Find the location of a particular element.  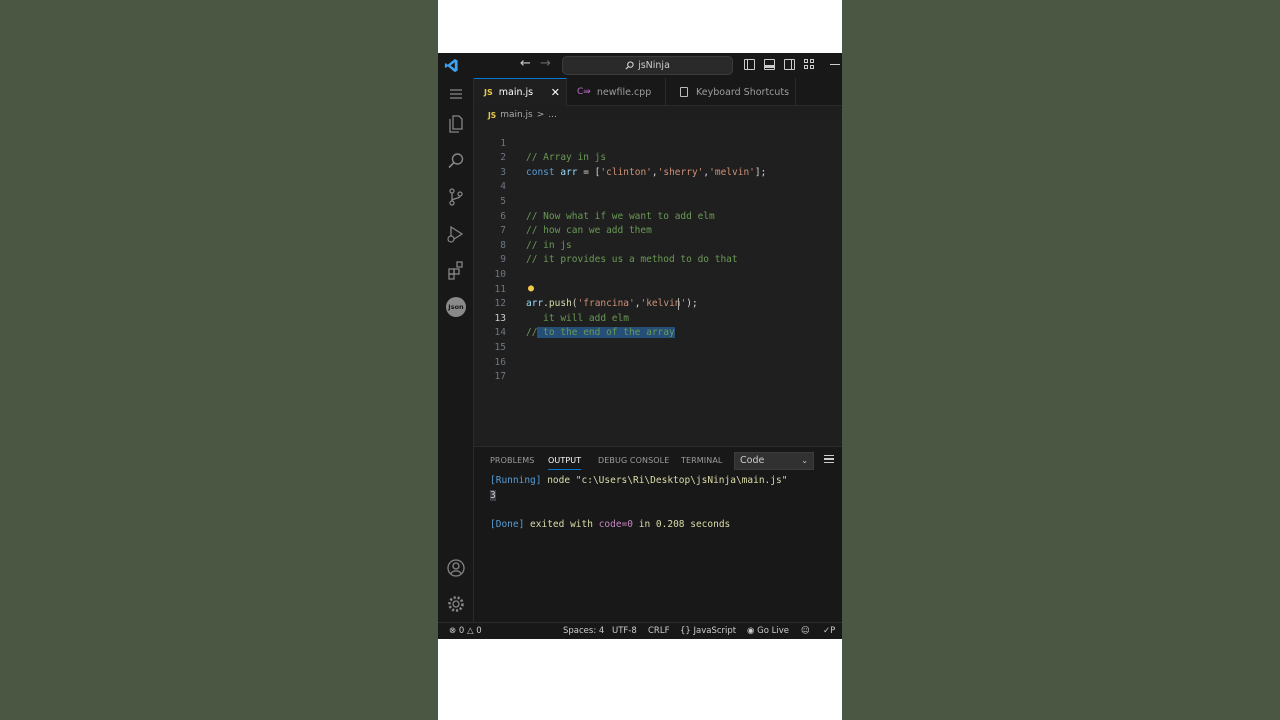

vscode-logo-icon is located at coordinates (451, 65).